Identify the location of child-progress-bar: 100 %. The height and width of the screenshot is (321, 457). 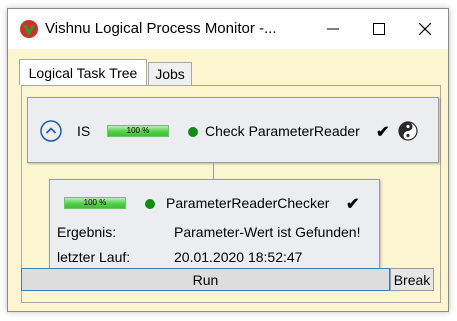
(95, 203).